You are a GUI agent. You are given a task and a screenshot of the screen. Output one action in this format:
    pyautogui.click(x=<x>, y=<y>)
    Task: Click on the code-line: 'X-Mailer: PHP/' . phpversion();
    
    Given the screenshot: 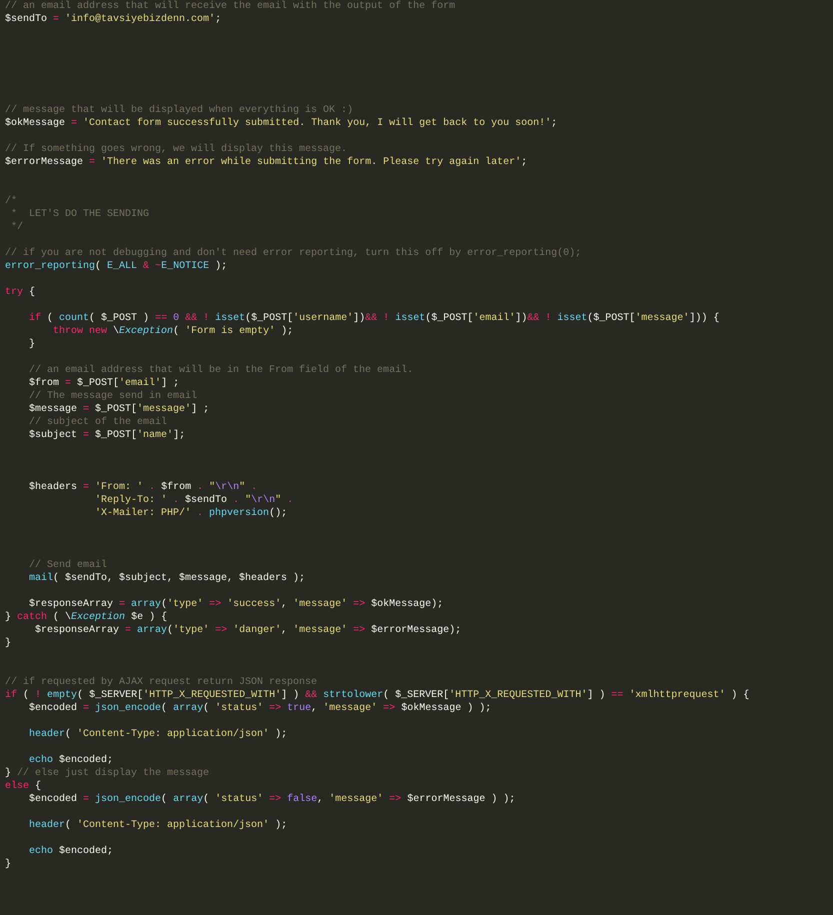 What is the action you would take?
    pyautogui.click(x=191, y=513)
    